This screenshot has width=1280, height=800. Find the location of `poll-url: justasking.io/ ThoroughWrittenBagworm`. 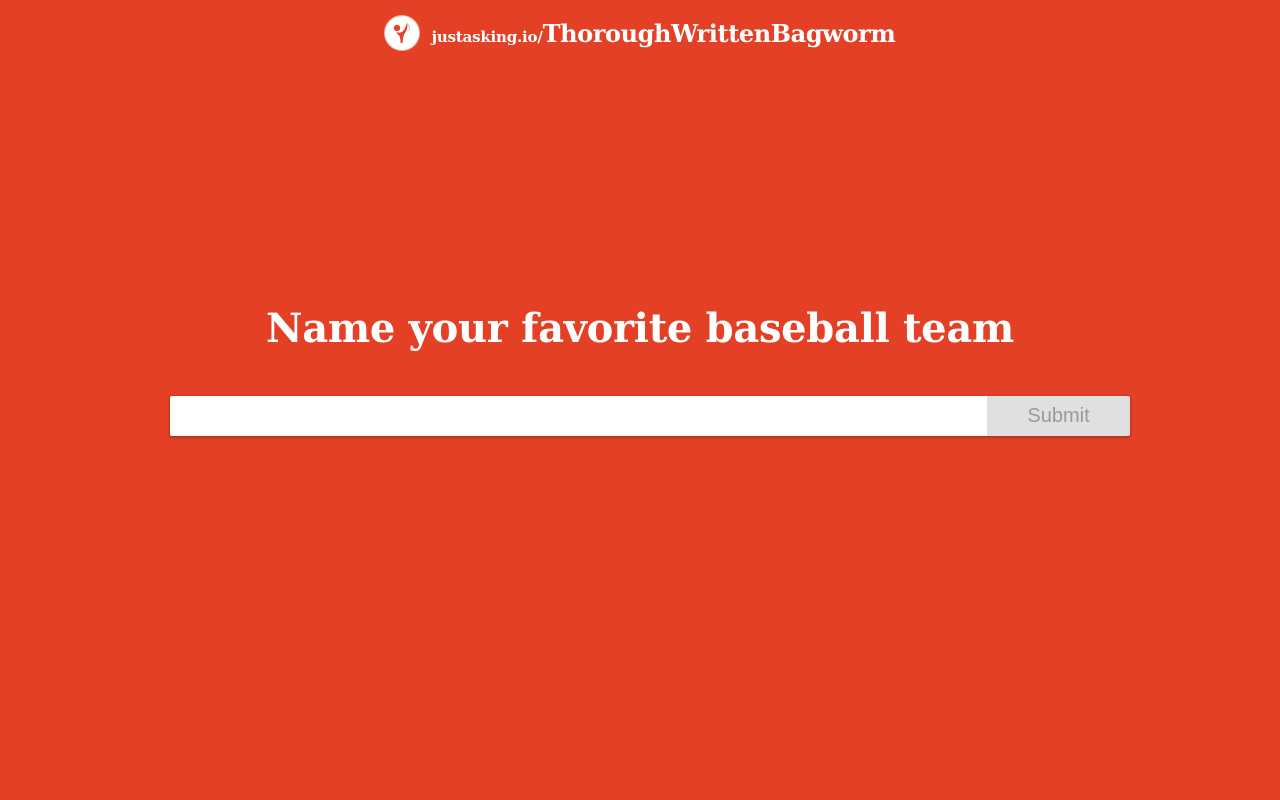

poll-url: justasking.io/ ThoroughWrittenBagworm is located at coordinates (664, 33).